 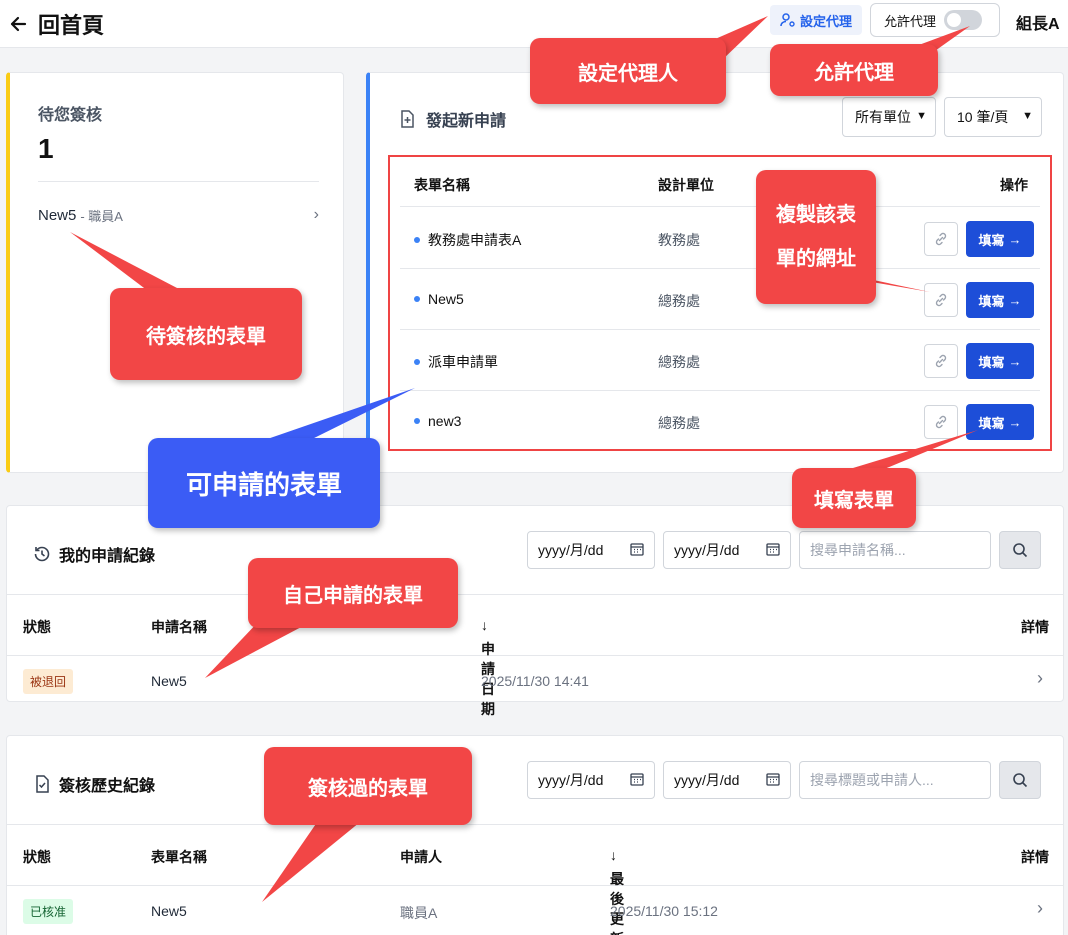 What do you see at coordinates (107, 556) in the screenshot?
I see `my-records-title-text: 我的申請紀錄` at bounding box center [107, 556].